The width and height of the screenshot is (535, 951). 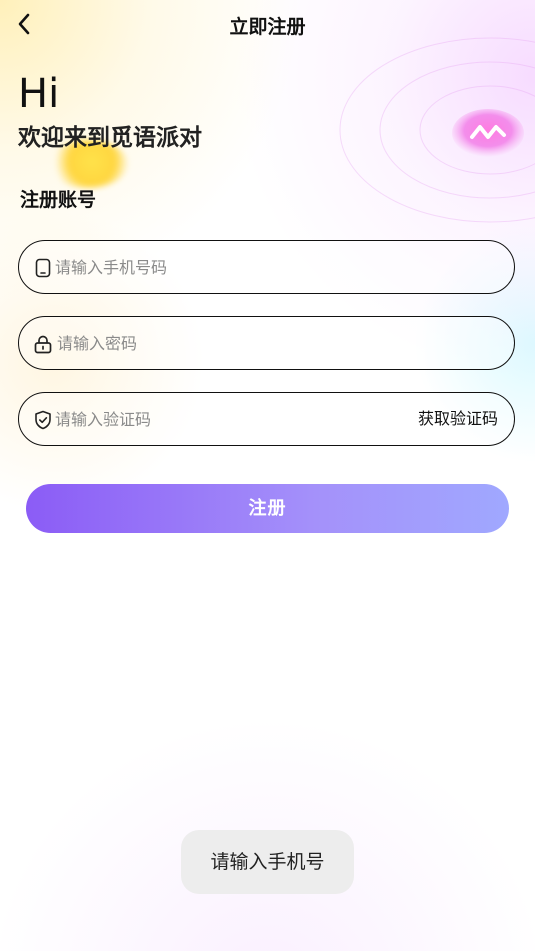 What do you see at coordinates (225, 267) in the screenshot?
I see `phone-input` at bounding box center [225, 267].